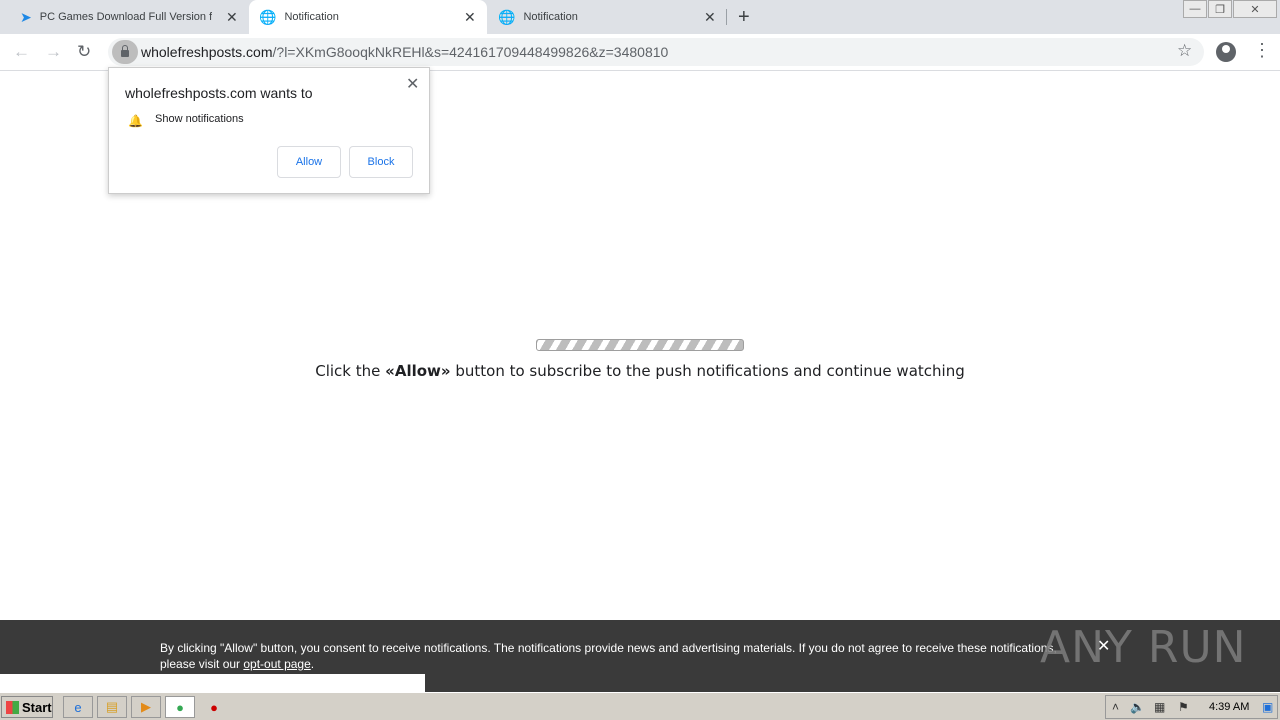  What do you see at coordinates (53, 52) in the screenshot?
I see `forward-arrow-icon: →` at bounding box center [53, 52].